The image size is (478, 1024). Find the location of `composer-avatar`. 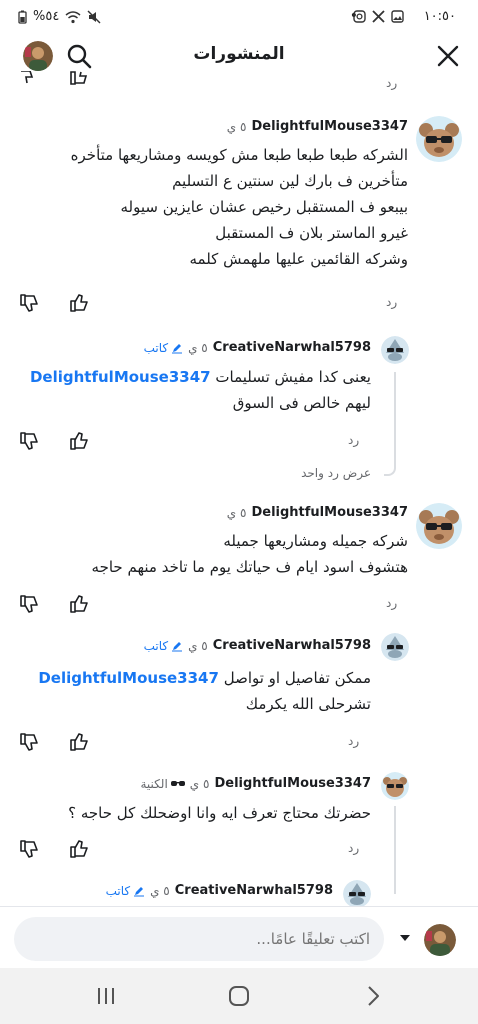

composer-avatar is located at coordinates (440, 940).